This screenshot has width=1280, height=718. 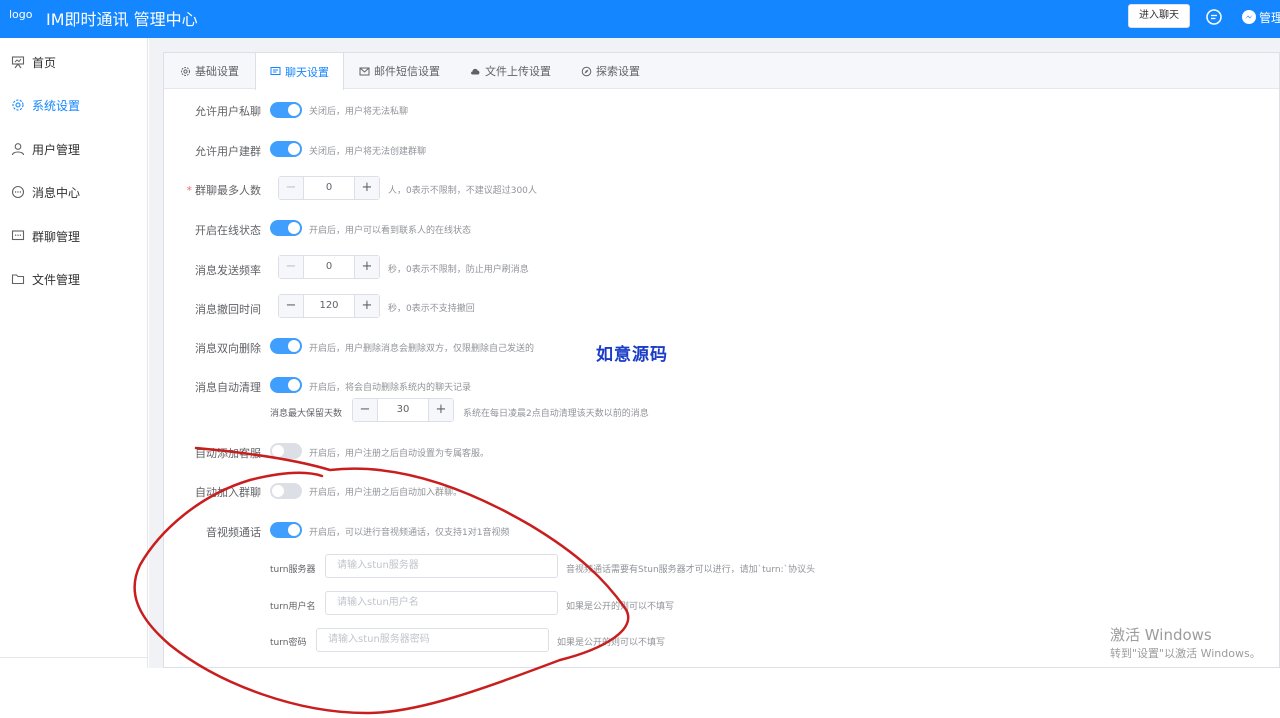 I want to click on sidebar-item-messages: 消息中心, so click(x=74, y=192).